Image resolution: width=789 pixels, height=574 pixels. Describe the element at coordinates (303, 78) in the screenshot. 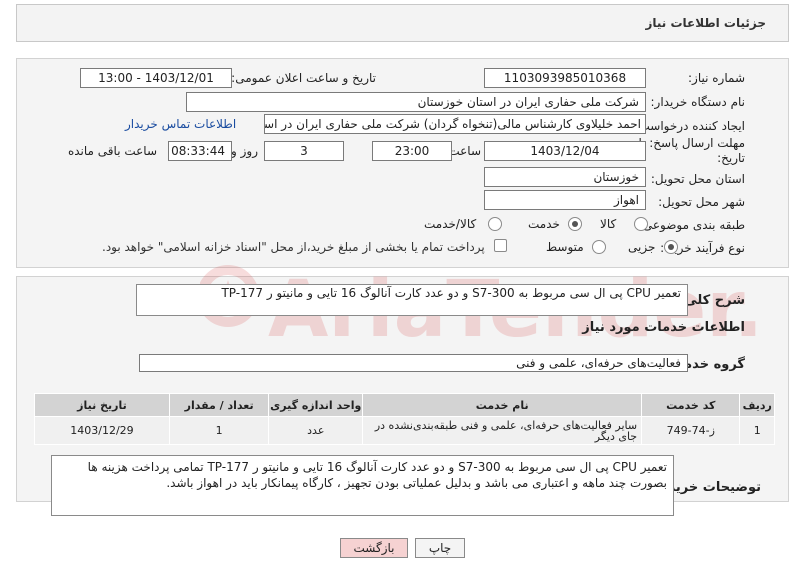

I see `announce-date-label: تاریخ و ساعت اعلان عمومی:` at that location.